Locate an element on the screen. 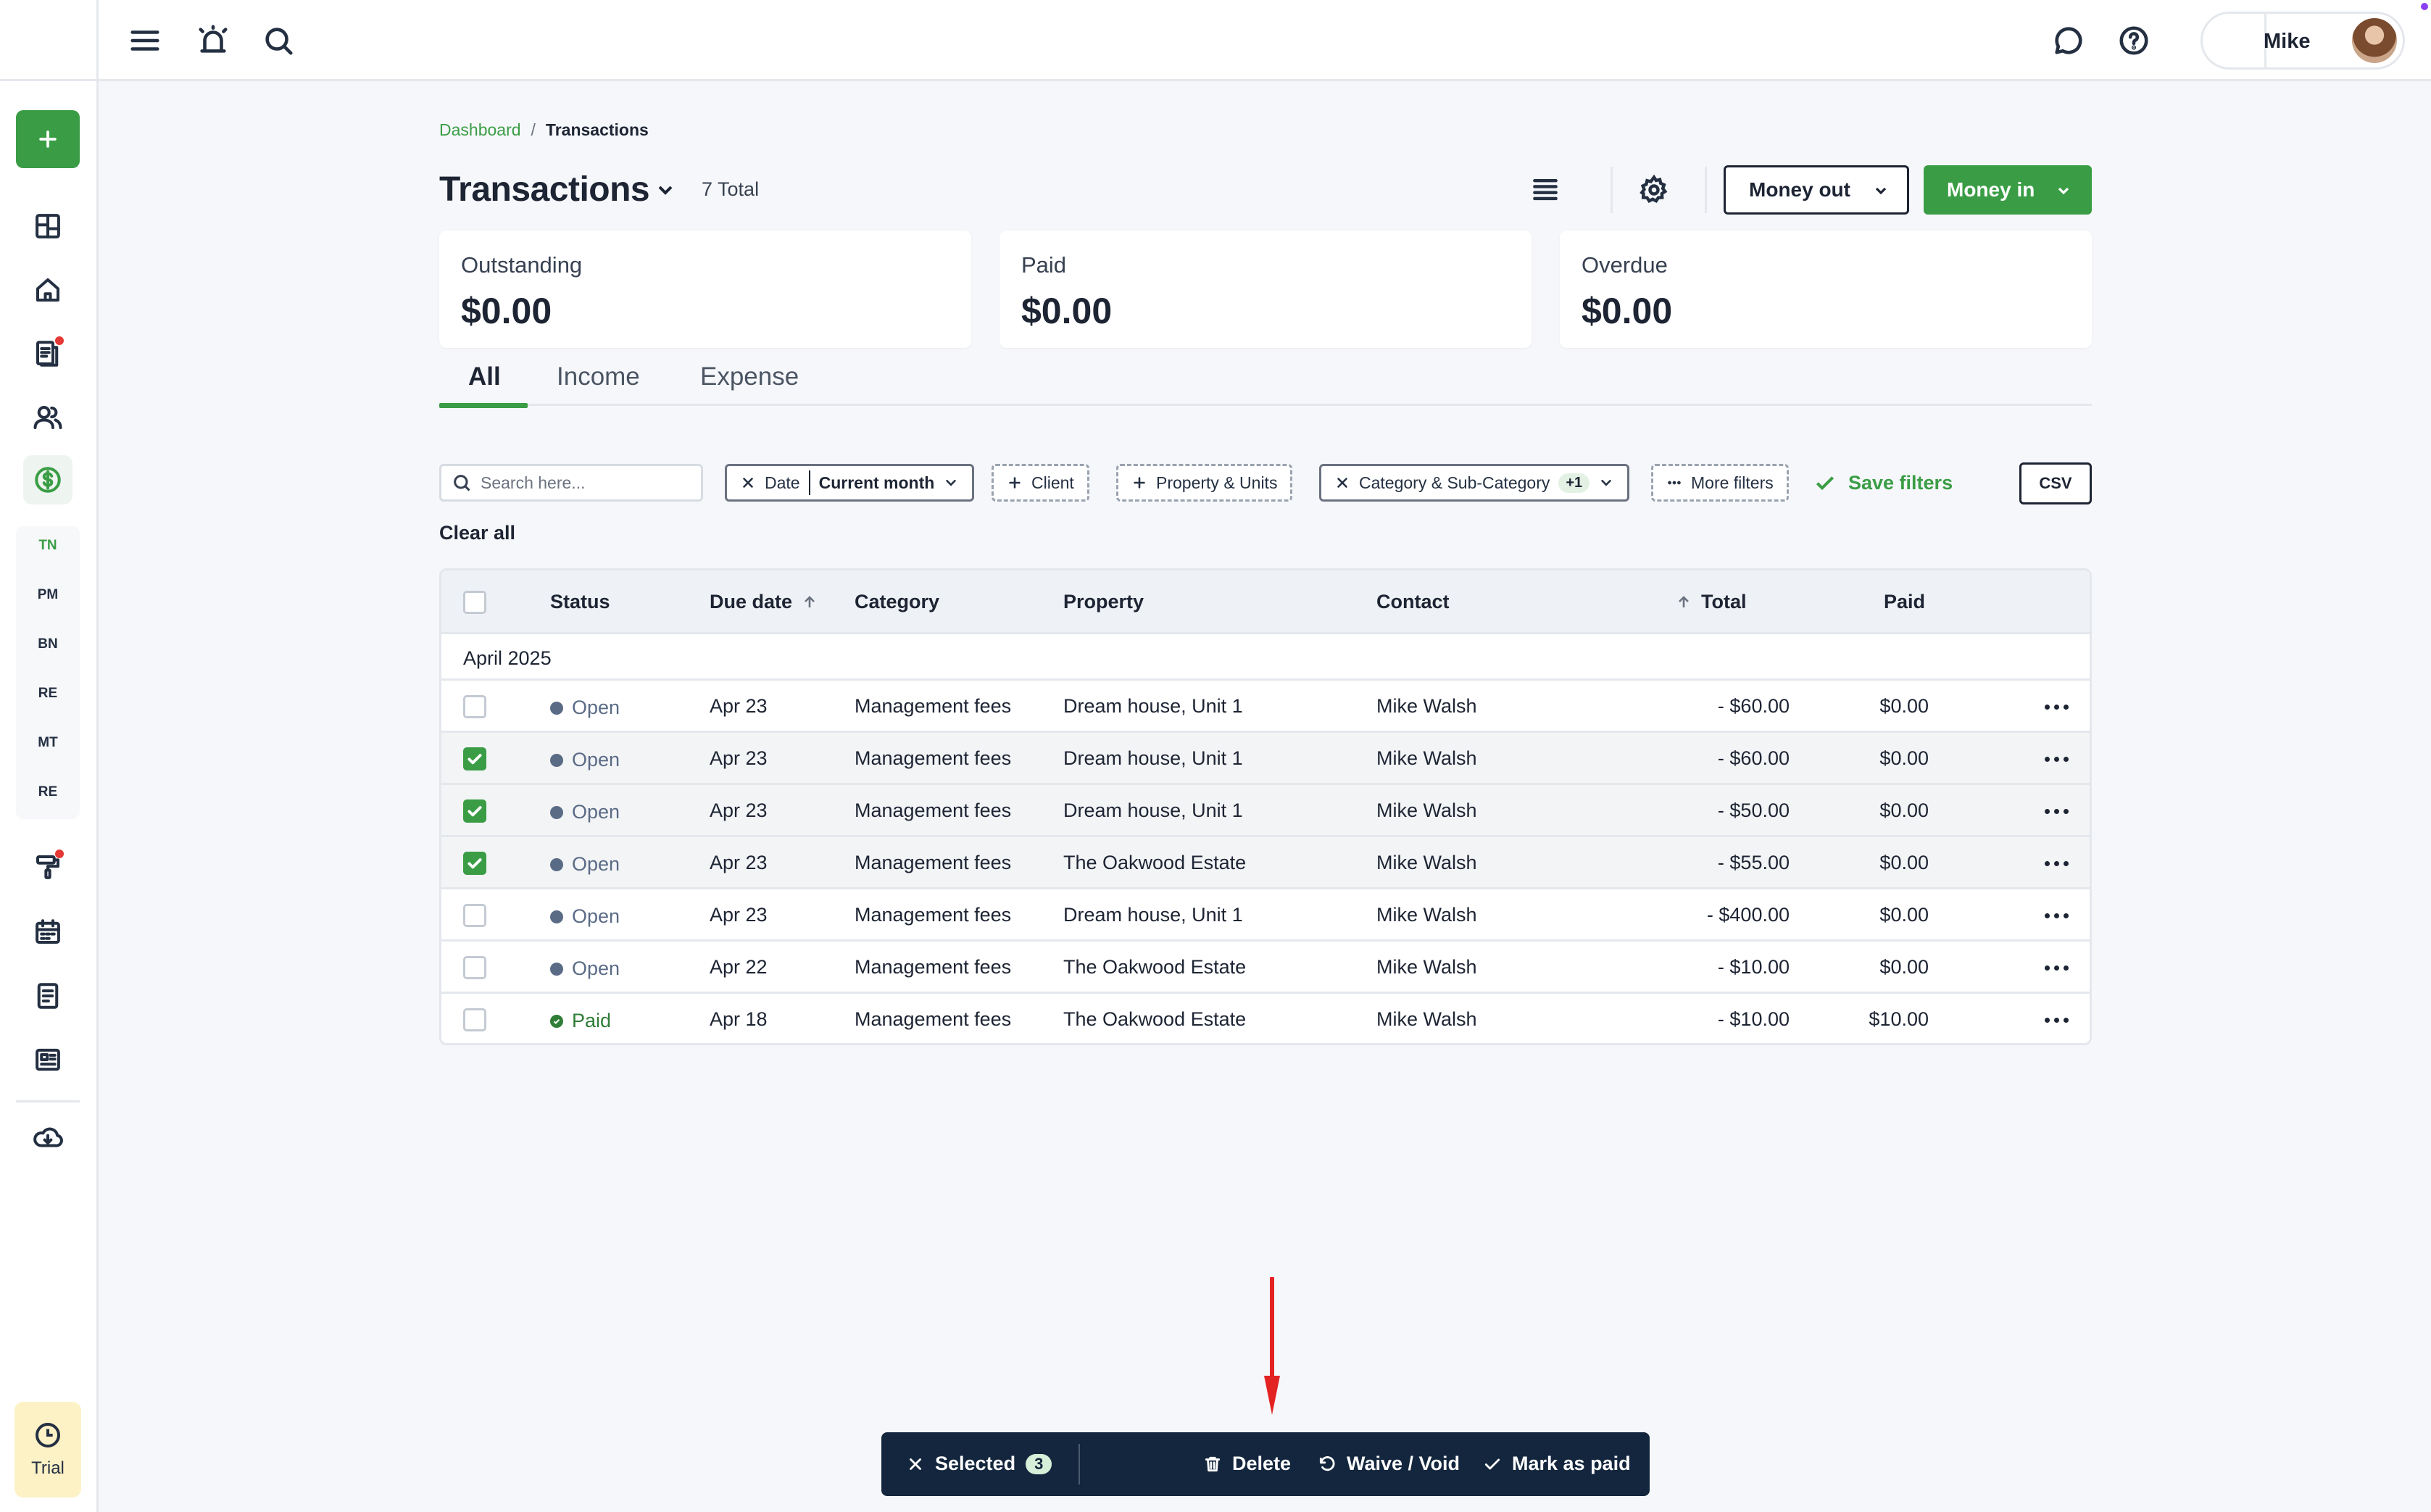 The height and width of the screenshot is (1512, 2431). trial-button: Trial is located at coordinates (47, 1450).